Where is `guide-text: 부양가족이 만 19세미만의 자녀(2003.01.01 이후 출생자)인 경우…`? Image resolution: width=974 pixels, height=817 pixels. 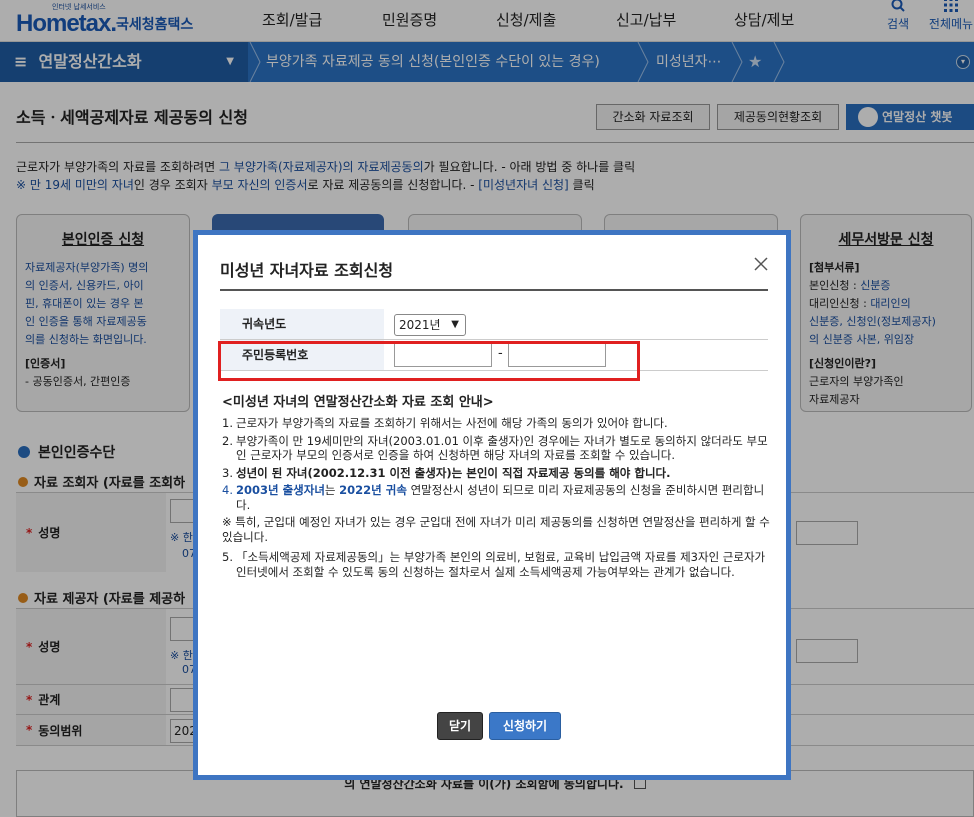 guide-text: 부양가족이 만 19세미만의 자녀(2003.01.01 이후 출생자)인 경우… is located at coordinates (502, 448).